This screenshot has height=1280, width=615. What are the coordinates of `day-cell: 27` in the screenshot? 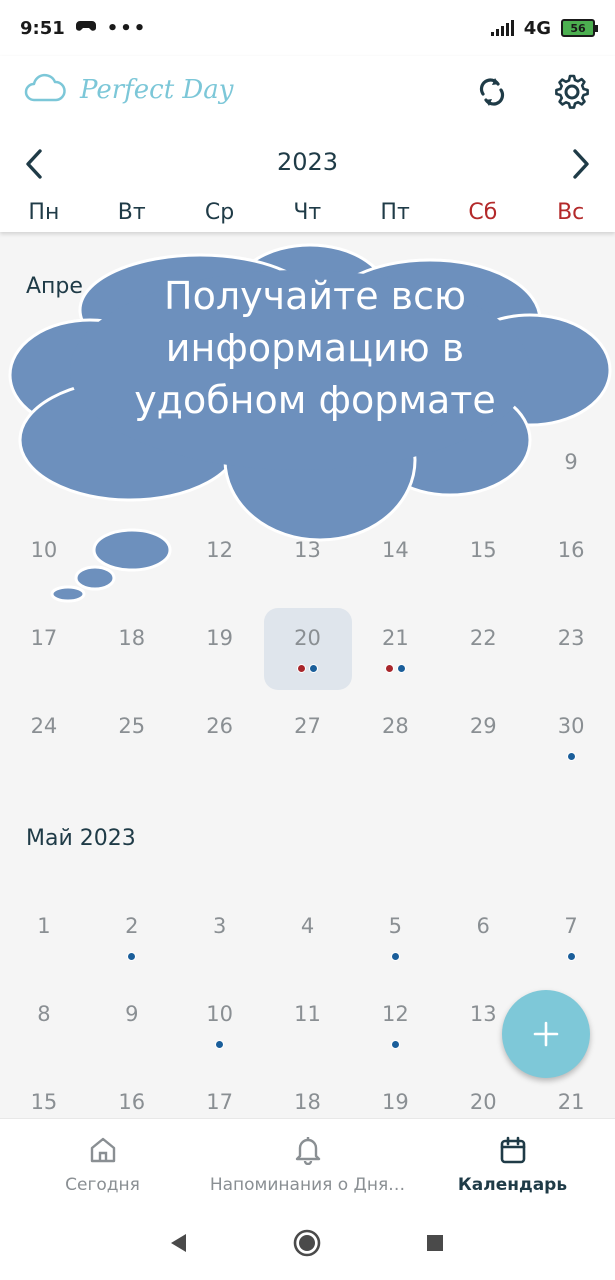 It's located at (308, 738).